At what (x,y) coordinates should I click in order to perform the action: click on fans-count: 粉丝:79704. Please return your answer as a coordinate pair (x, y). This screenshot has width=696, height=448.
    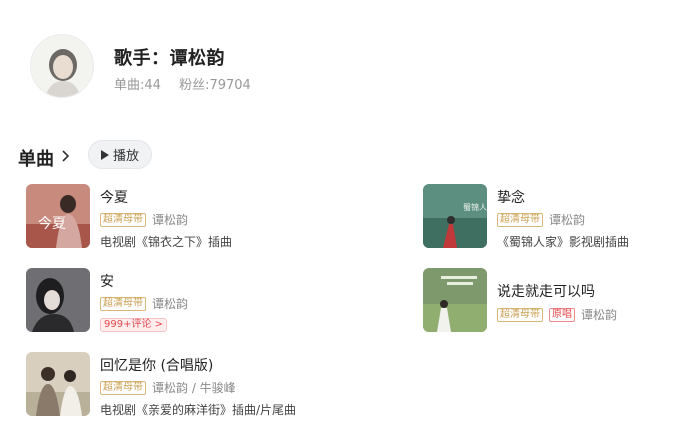
    Looking at the image, I should click on (215, 85).